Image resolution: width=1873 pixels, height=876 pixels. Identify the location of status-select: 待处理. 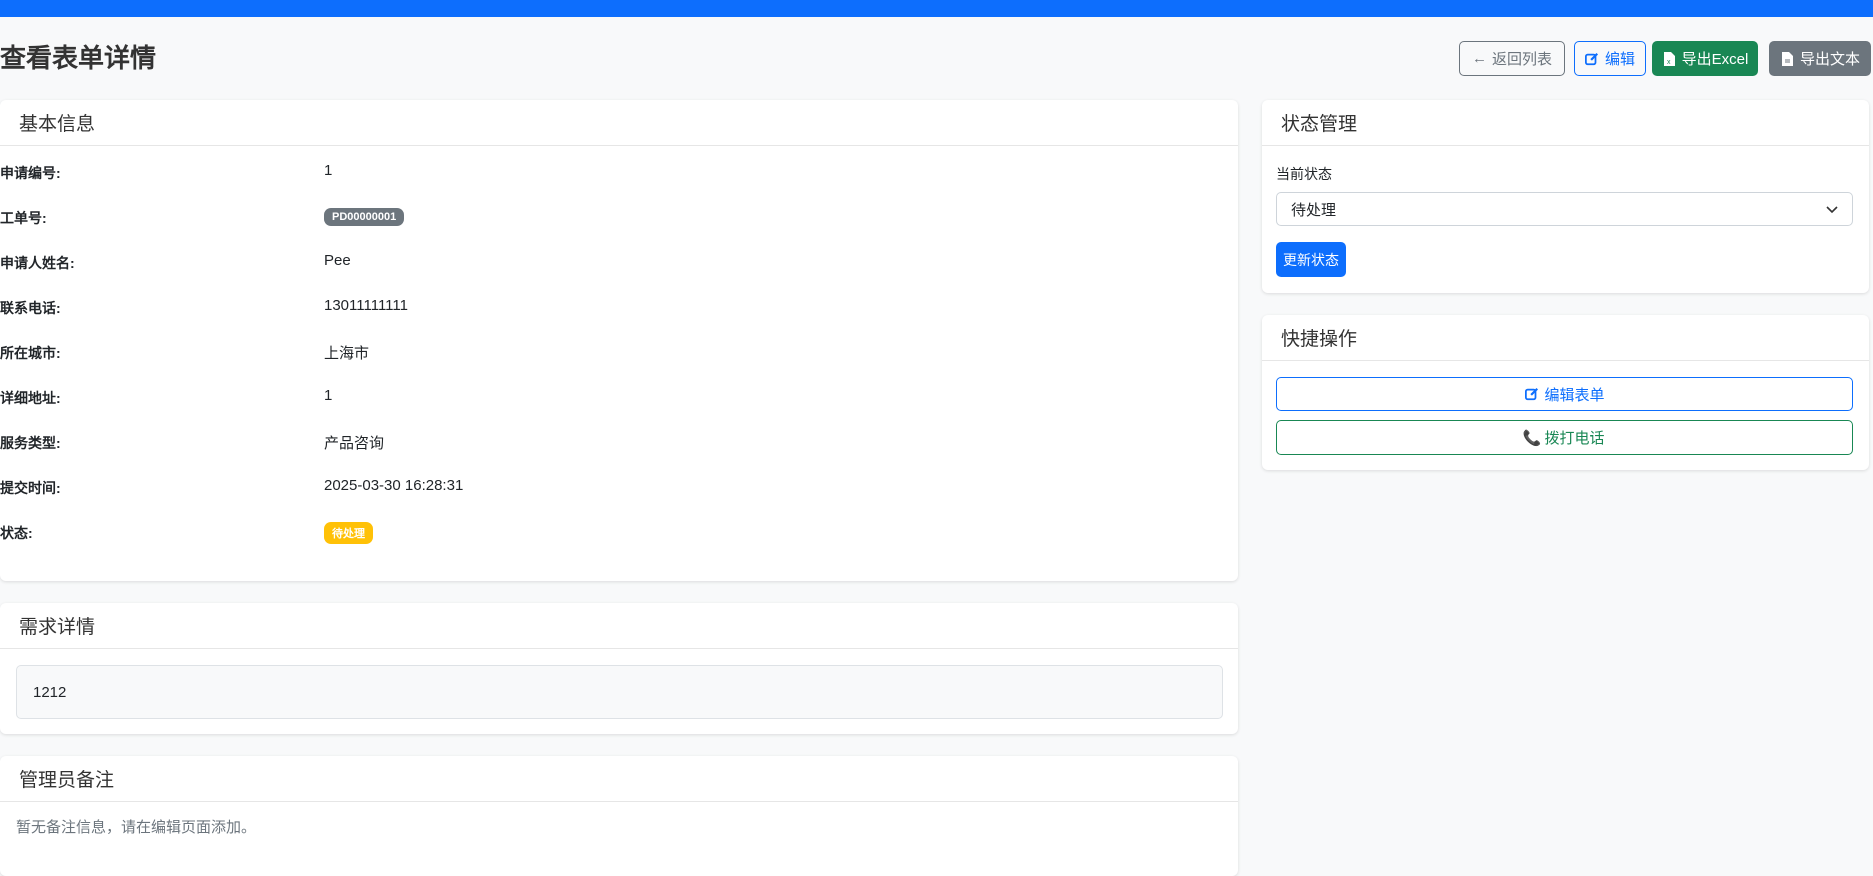
(1564, 209).